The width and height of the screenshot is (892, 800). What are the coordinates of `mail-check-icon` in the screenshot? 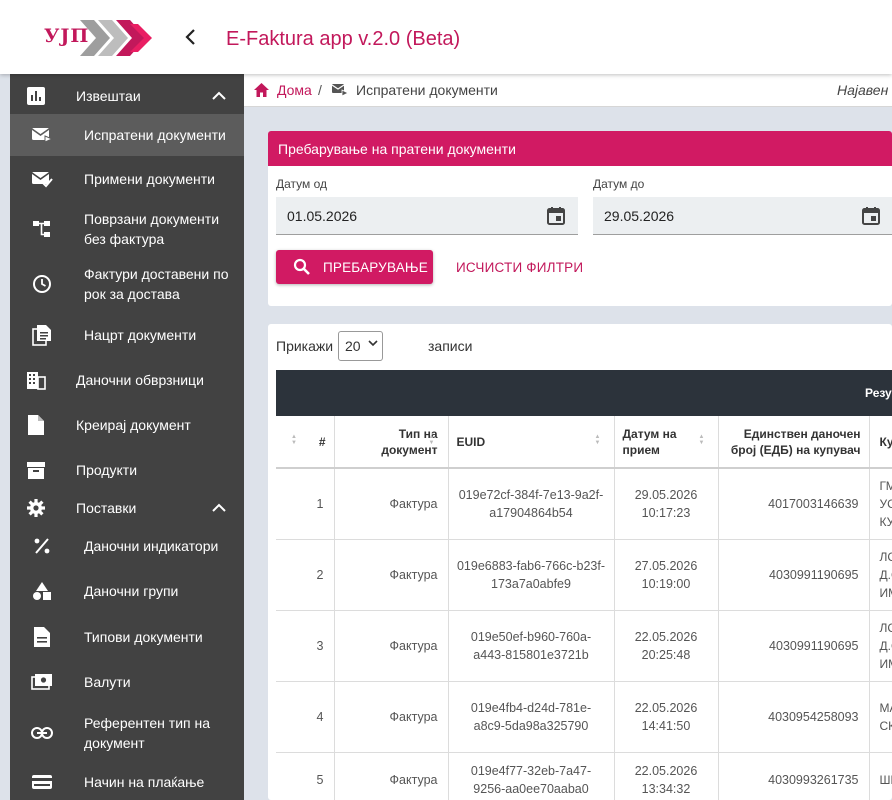 It's located at (42, 179).